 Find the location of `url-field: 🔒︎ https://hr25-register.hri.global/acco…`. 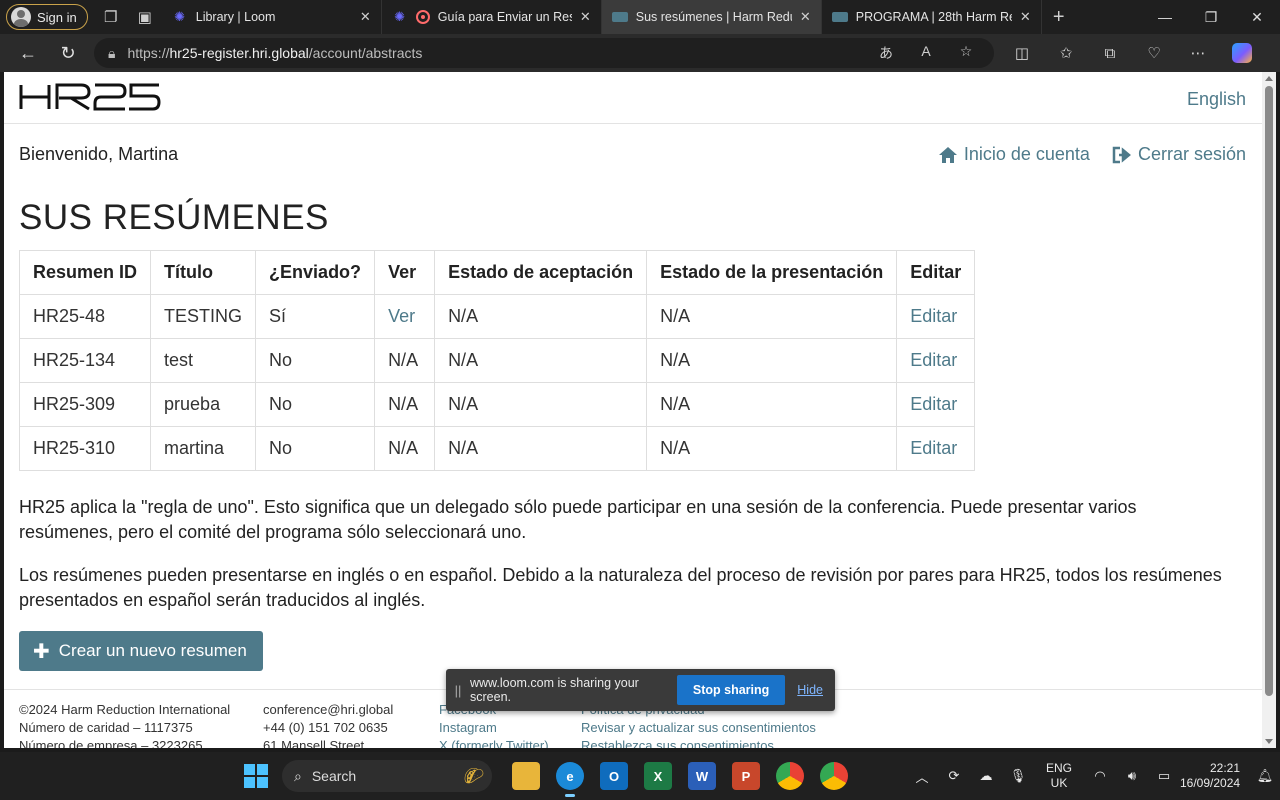

url-field: 🔒︎ https://hr25-register.hri.global/acco… is located at coordinates (544, 53).